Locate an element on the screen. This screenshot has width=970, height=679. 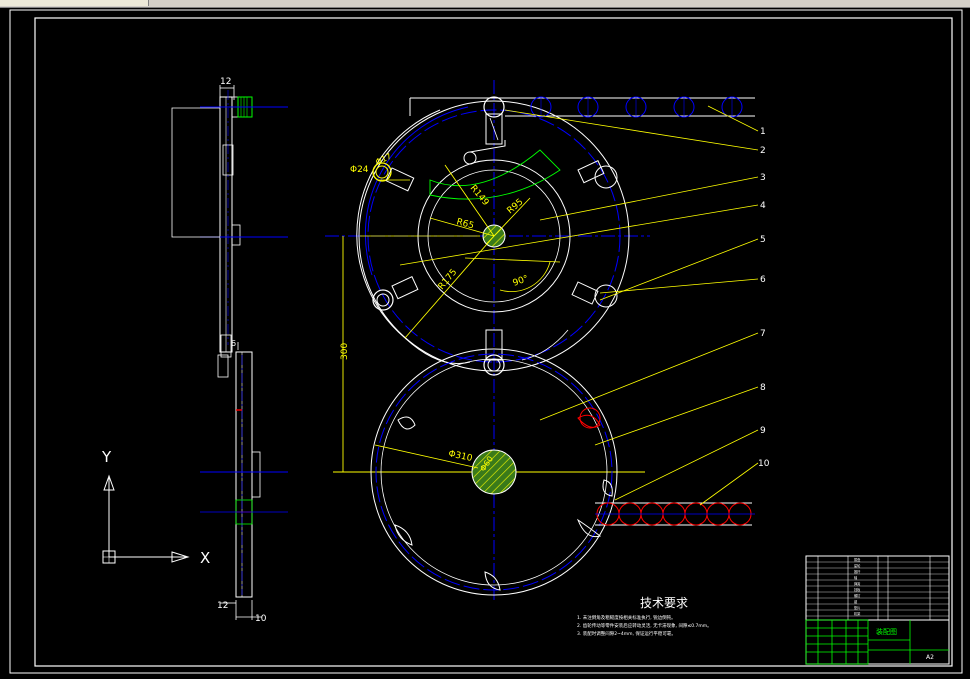
callout-8: 8 is located at coordinates (763, 388).